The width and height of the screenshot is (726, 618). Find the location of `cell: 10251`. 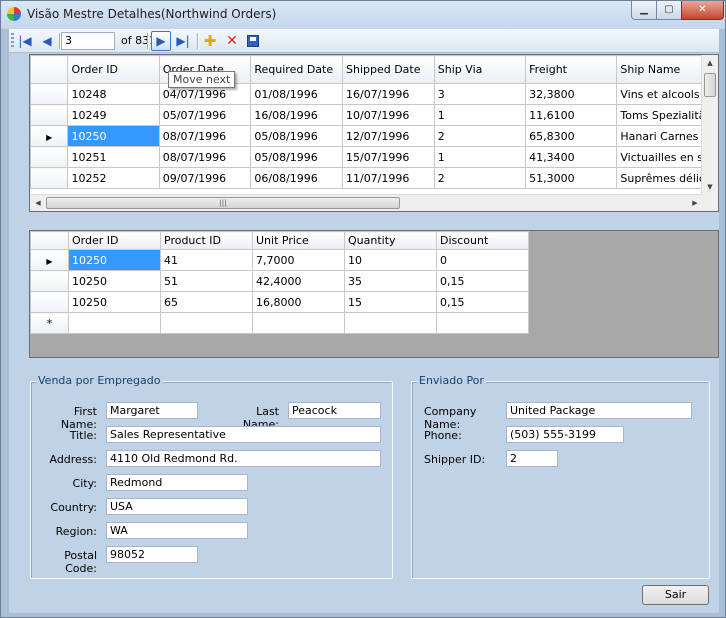

cell: 10251 is located at coordinates (113, 157).